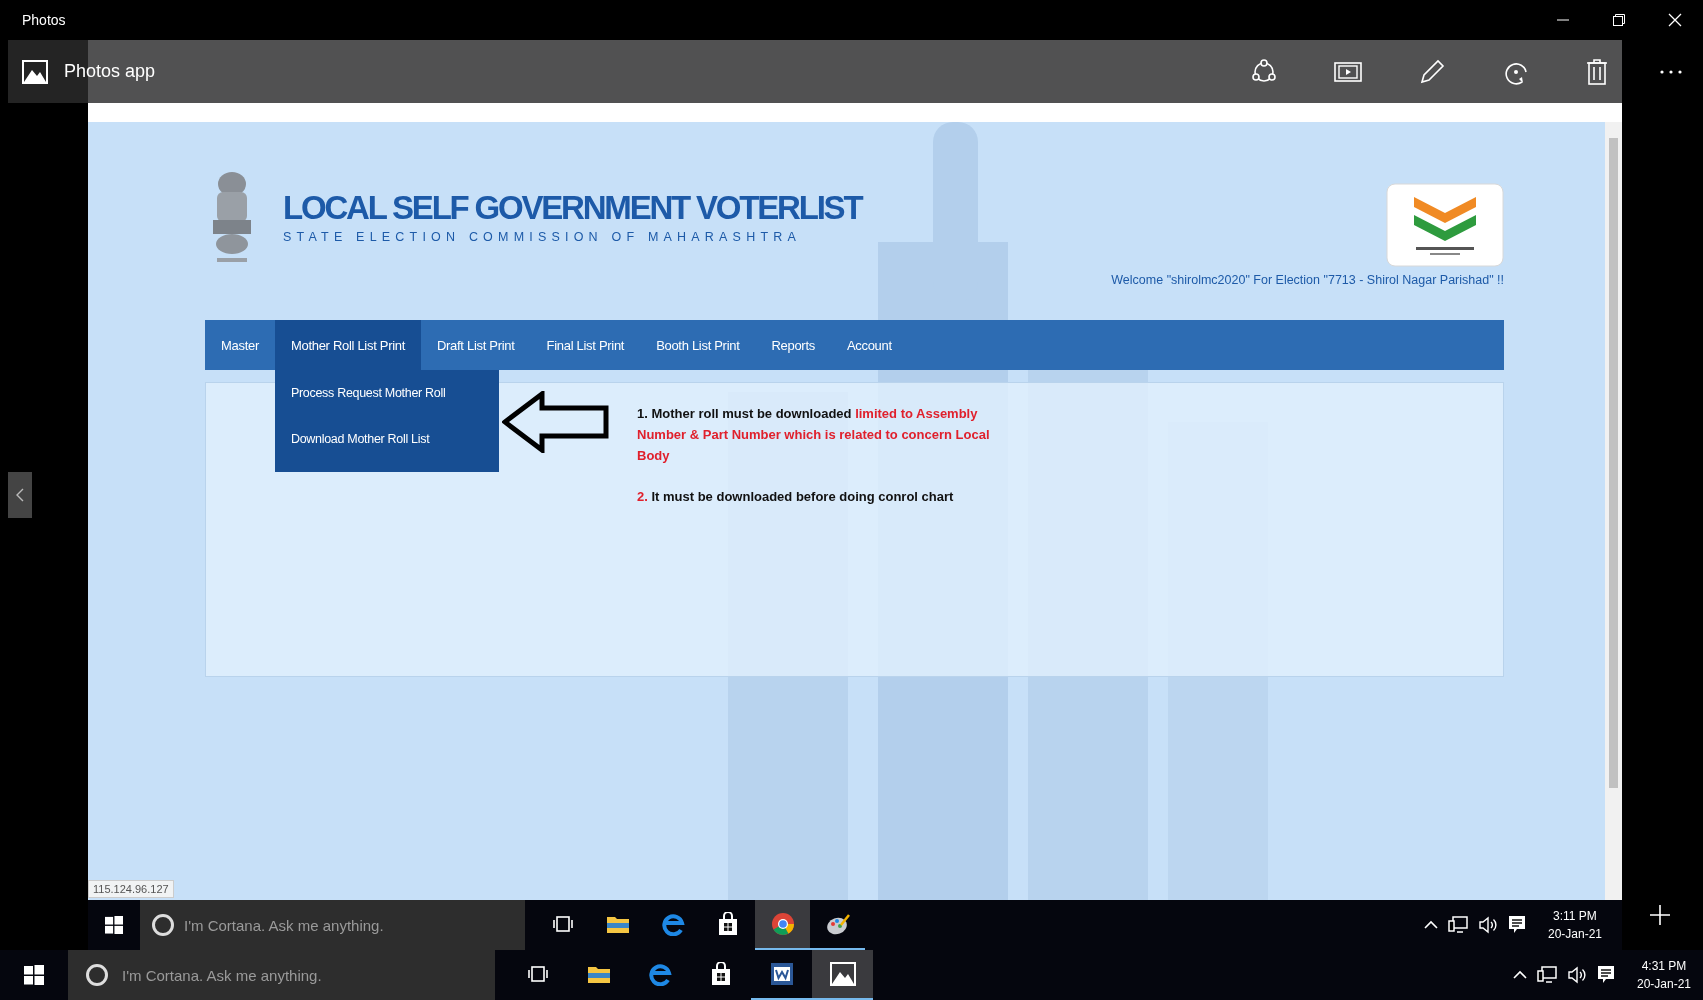 This screenshot has width=1703, height=1000. I want to click on close-icon, so click(1675, 20).